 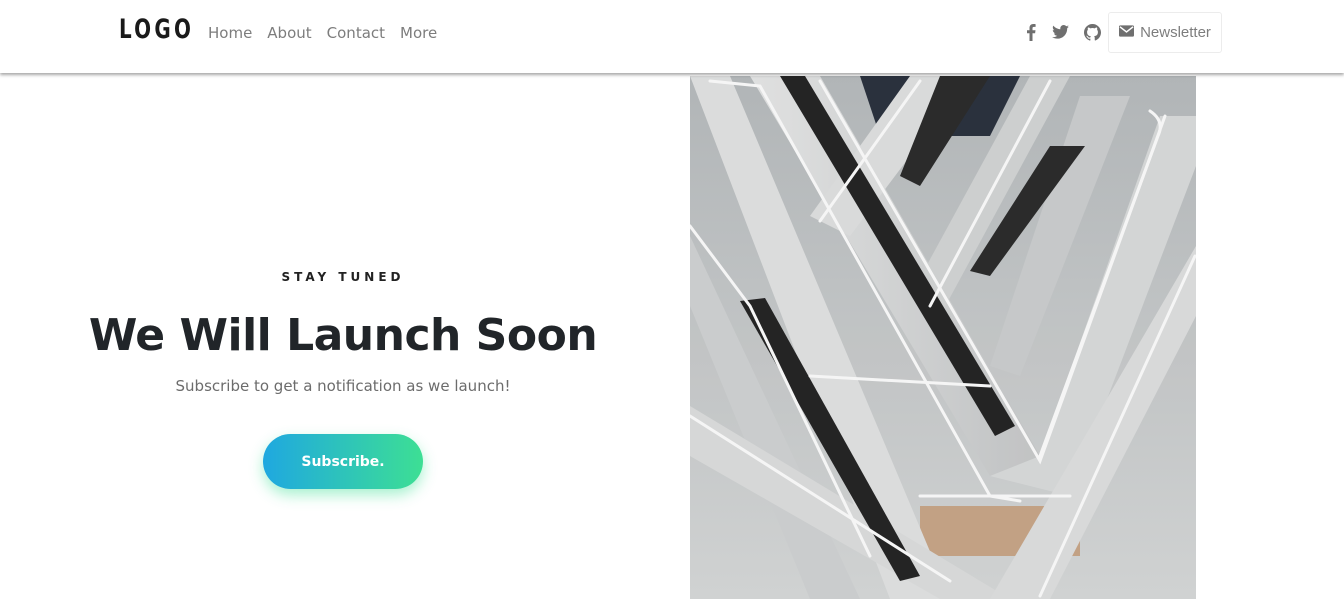 I want to click on hero-eyebrow: STAY TUNED, so click(x=343, y=277).